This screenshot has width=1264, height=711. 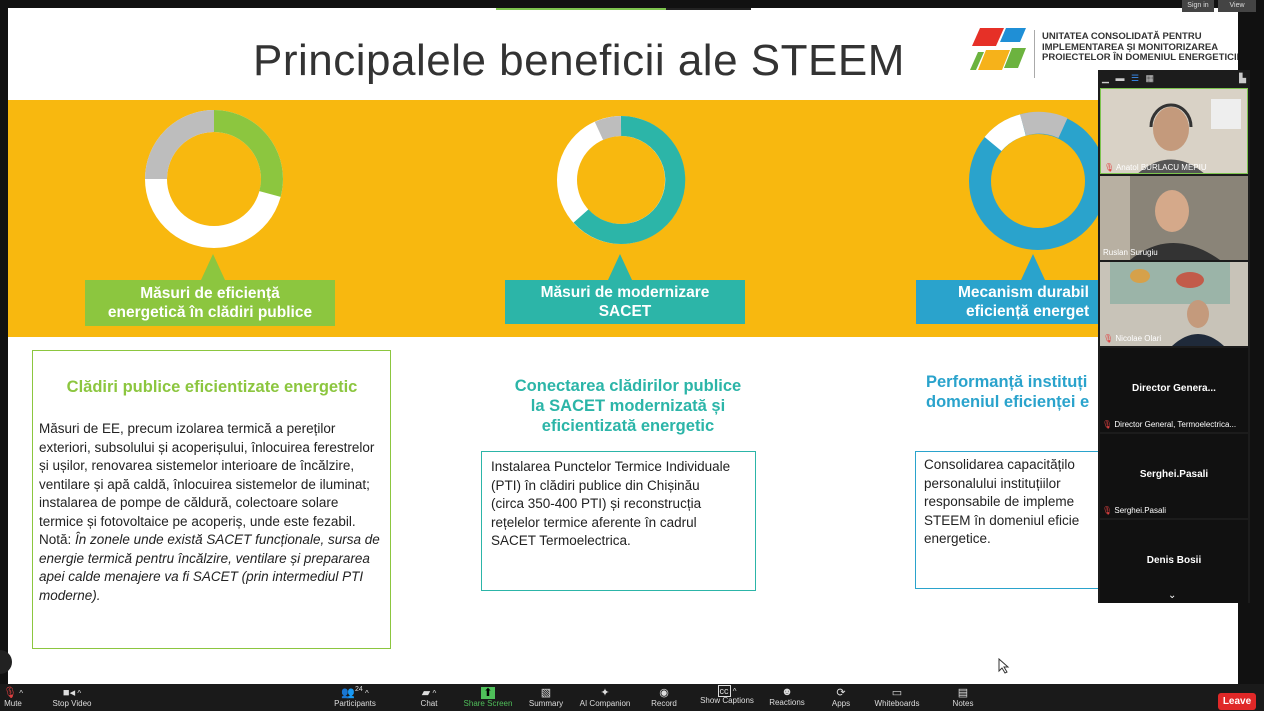 I want to click on whiteboards-button: ▭ Whiteboards, so click(x=897, y=697).